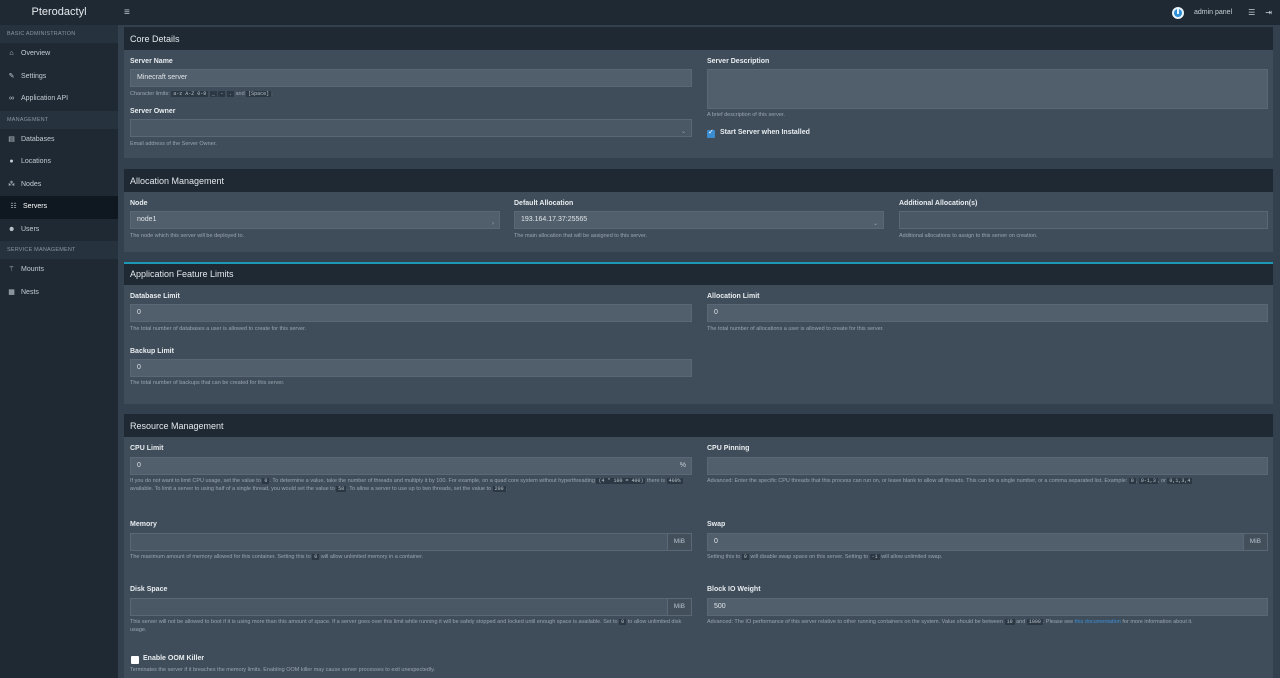  What do you see at coordinates (733, 296) in the screenshot?
I see `allocation-limit-label: Allocation Limit` at bounding box center [733, 296].